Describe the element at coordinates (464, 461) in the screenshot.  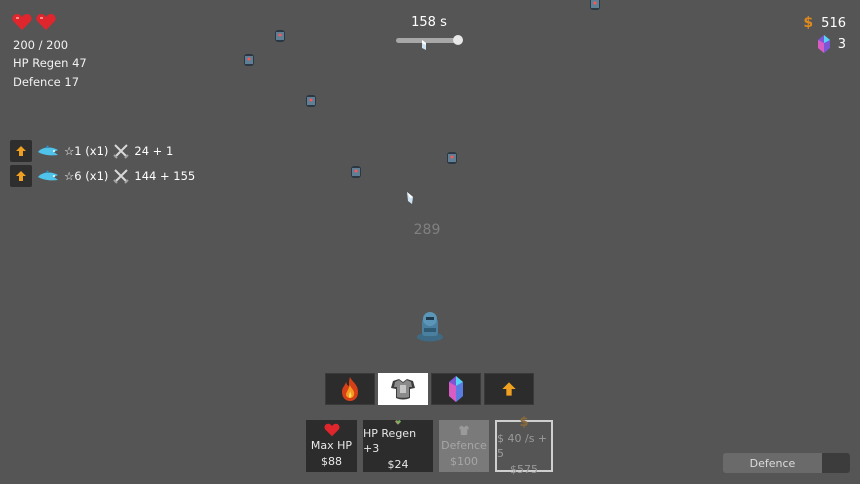
I see `defence-price: $100` at that location.